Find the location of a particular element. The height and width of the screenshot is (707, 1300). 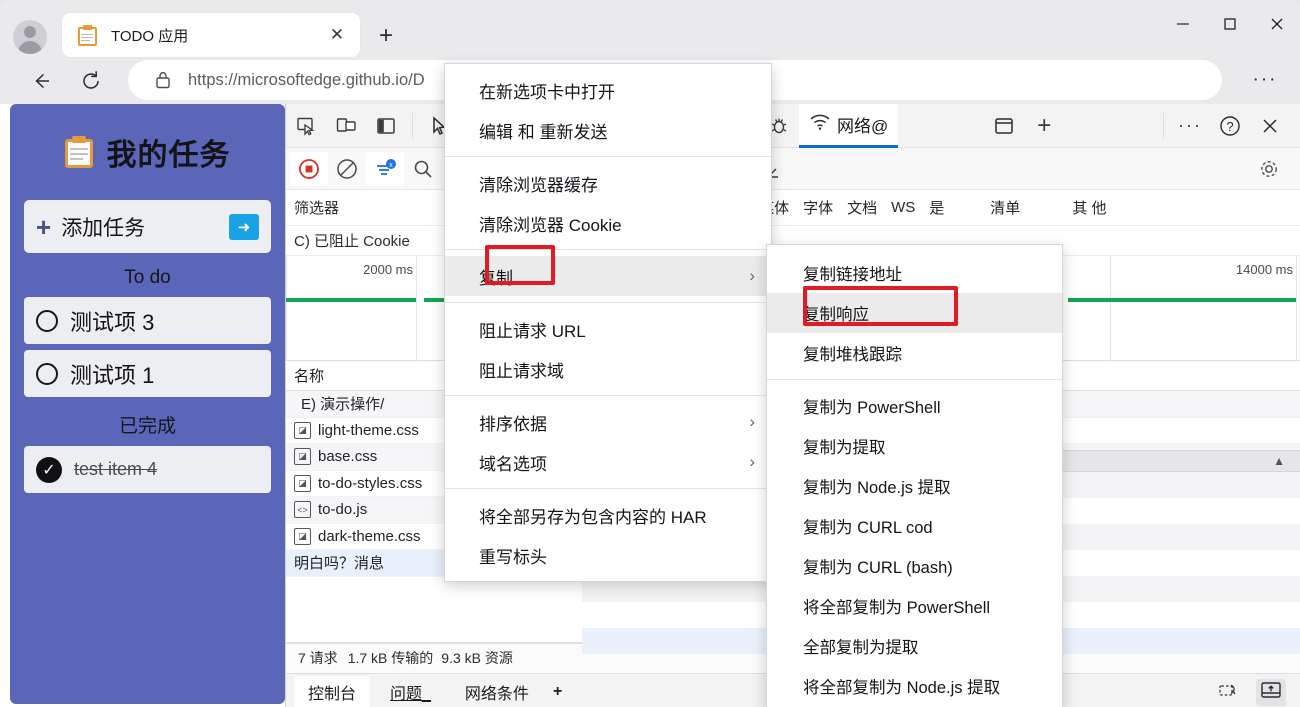

request-name: base.css is located at coordinates (348, 457).